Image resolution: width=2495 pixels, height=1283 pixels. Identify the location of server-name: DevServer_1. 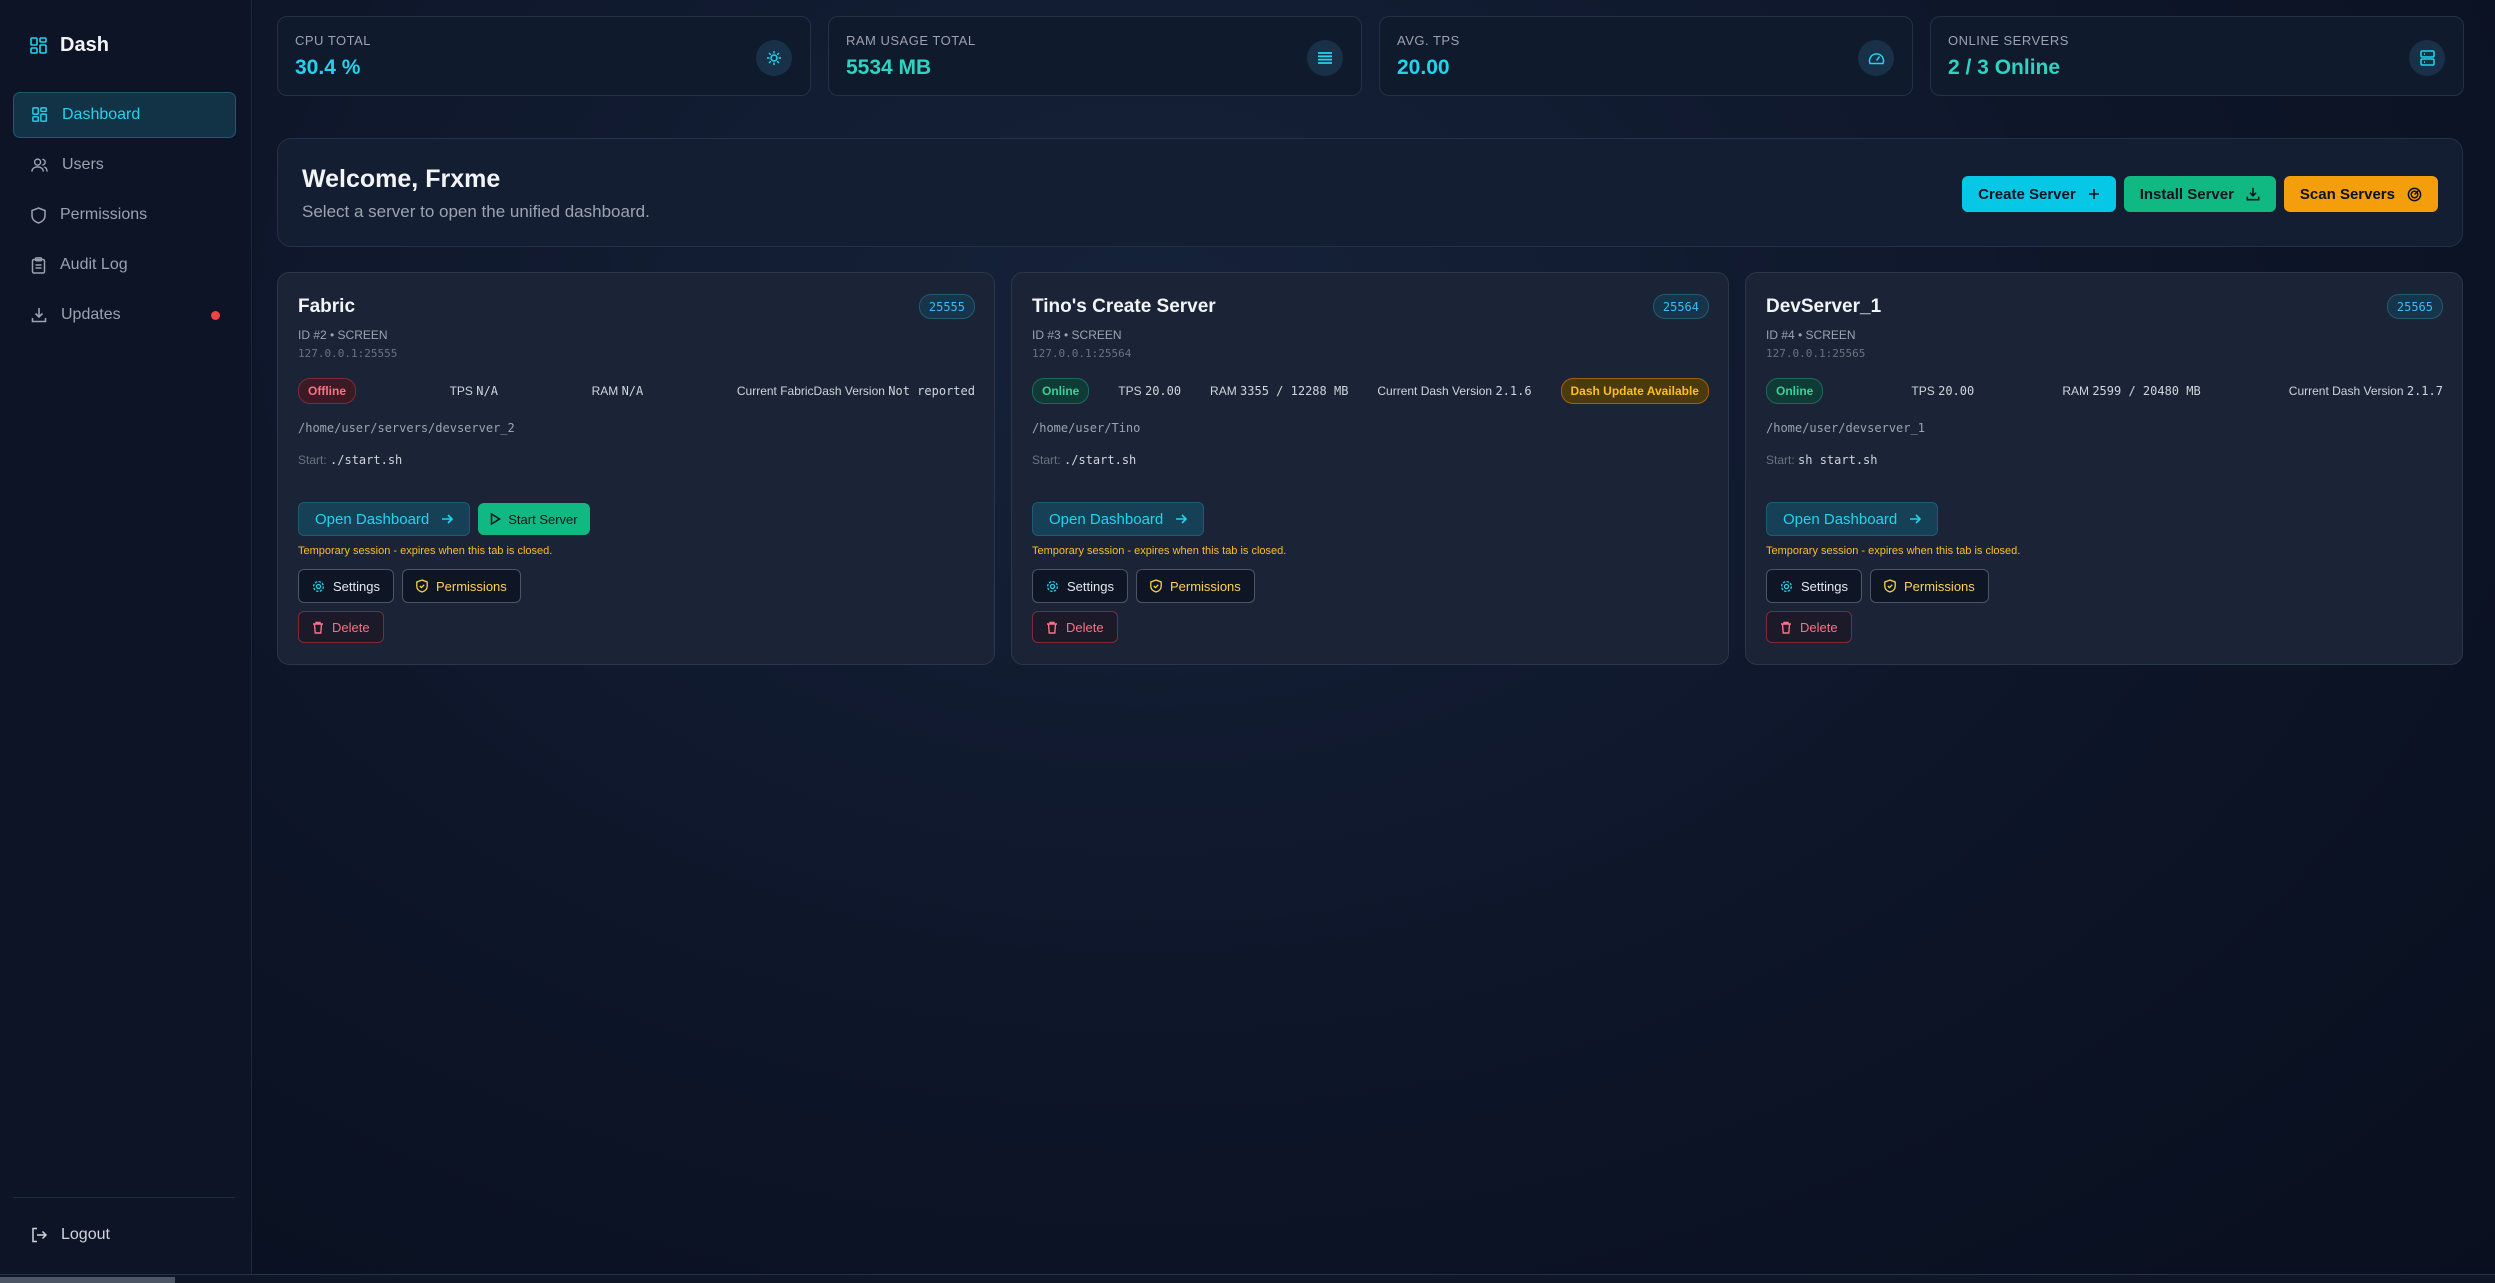
(1824, 306).